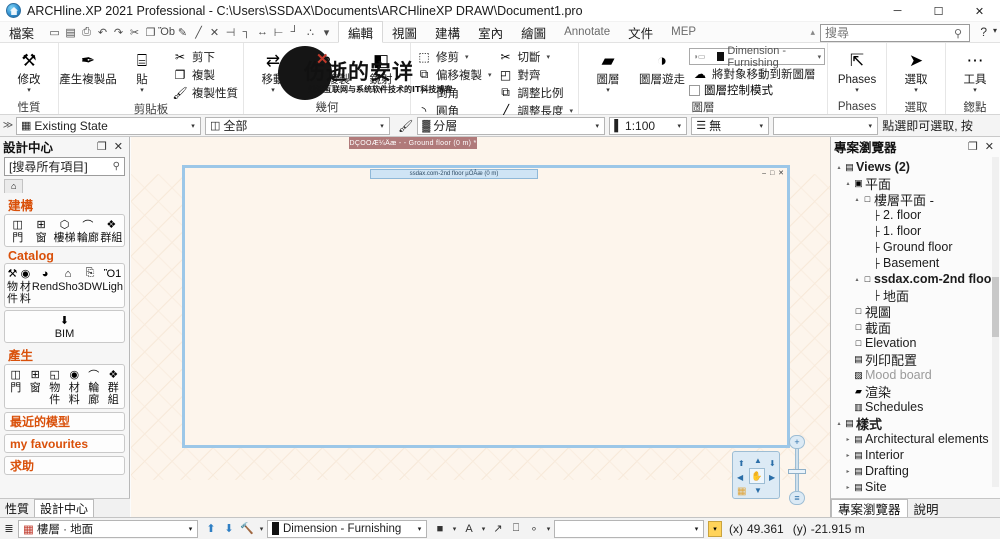 This screenshot has height=539, width=1000. I want to click on scrollbar-thumb, so click(995, 307).